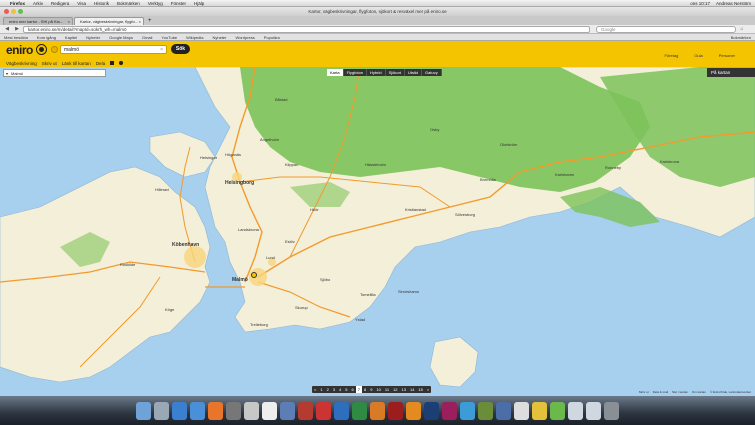  What do you see at coordinates (449, 410) in the screenshot?
I see `indesign-icon` at bounding box center [449, 410].